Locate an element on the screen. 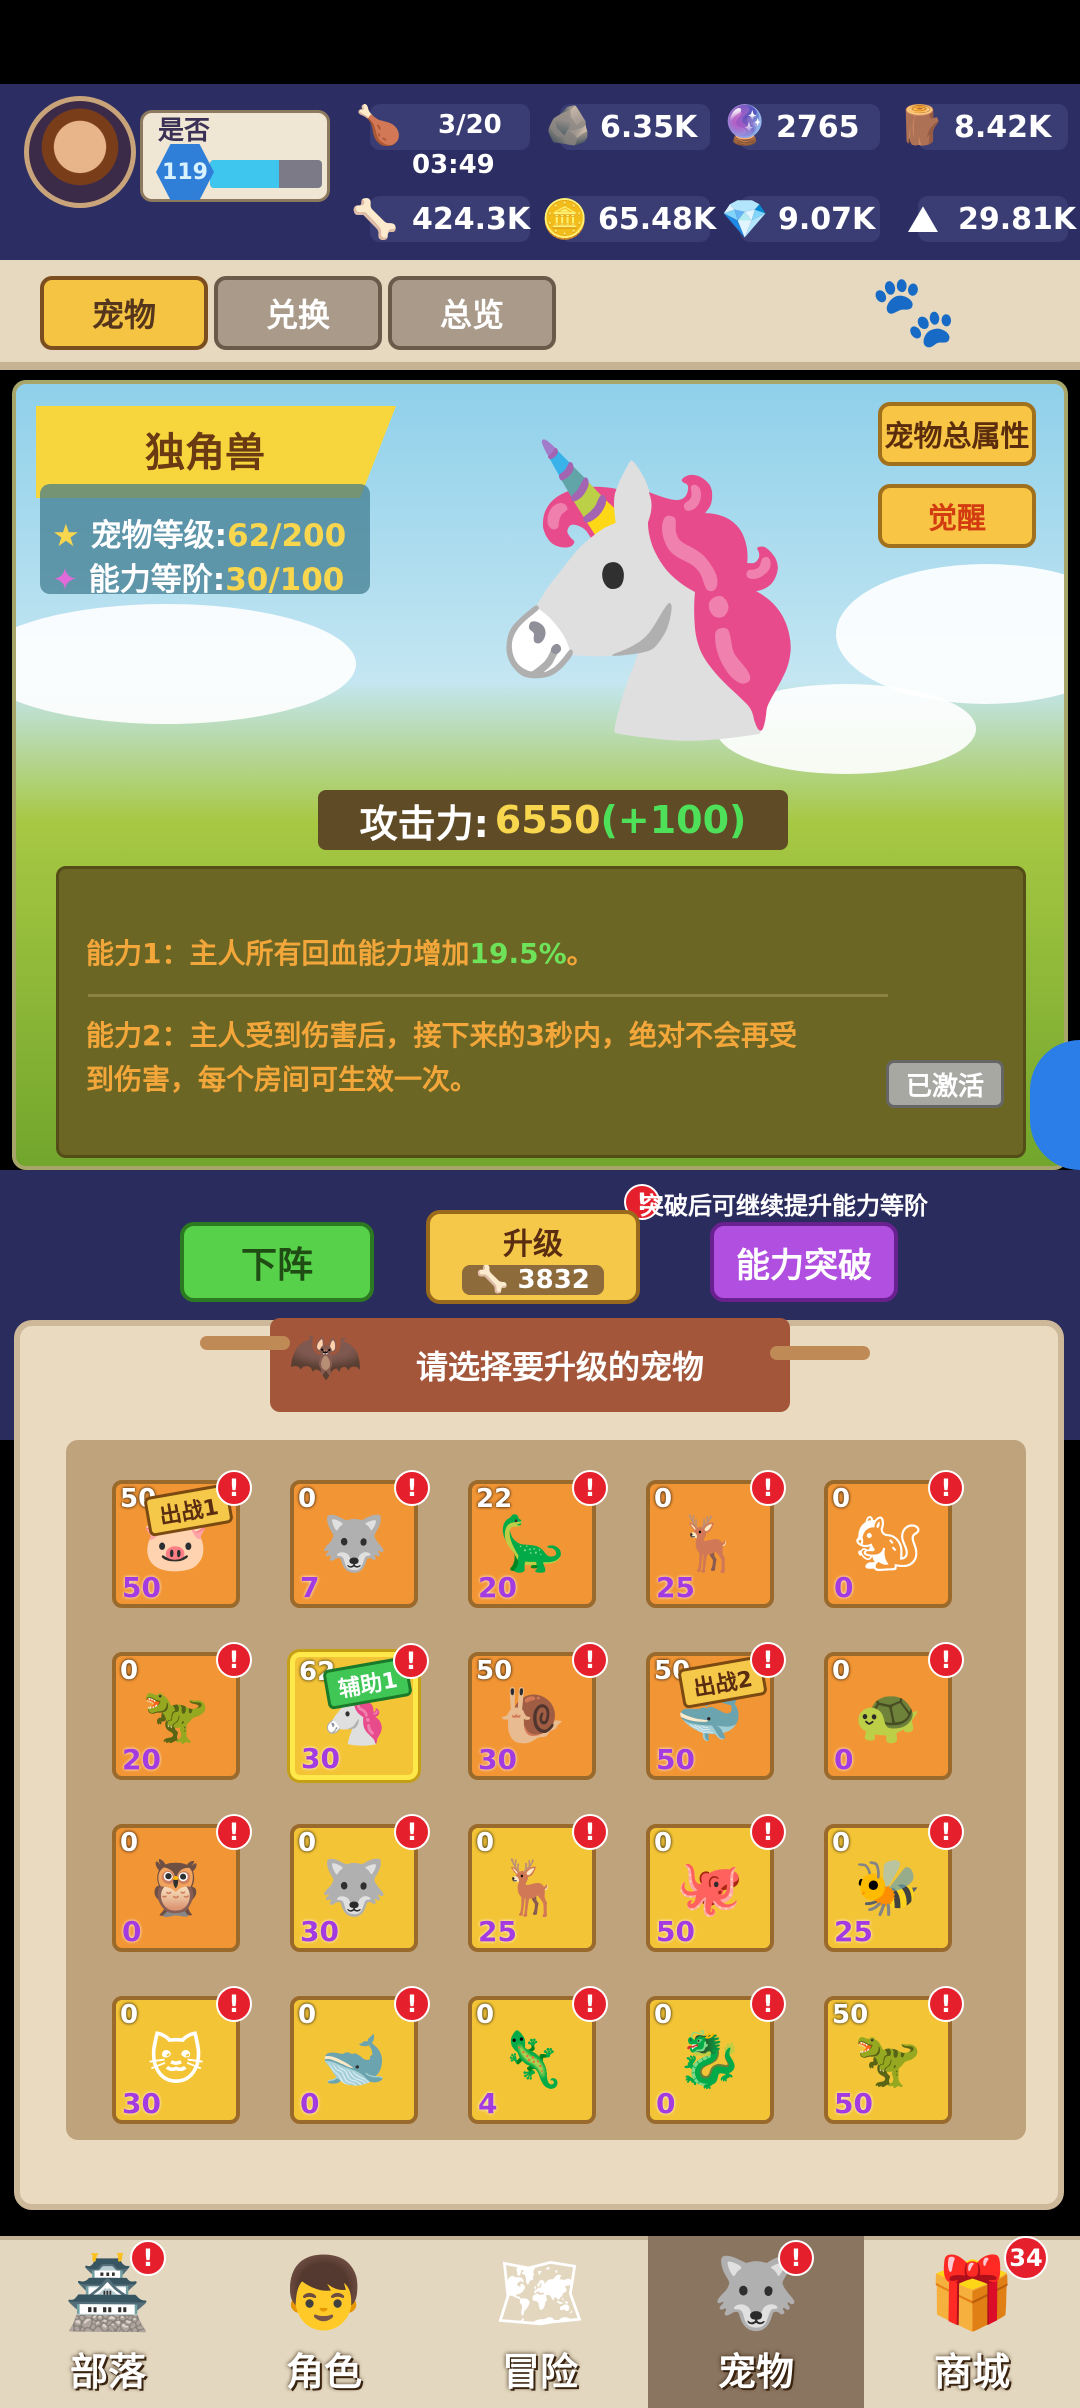  pet-portrait-icon: 🐿 is located at coordinates (888, 1543).